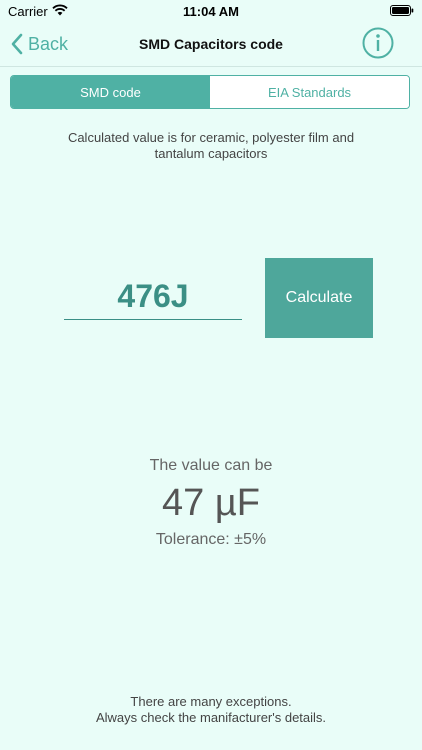 The width and height of the screenshot is (422, 750). I want to click on page-title: SMD Capacitors code, so click(211, 44).